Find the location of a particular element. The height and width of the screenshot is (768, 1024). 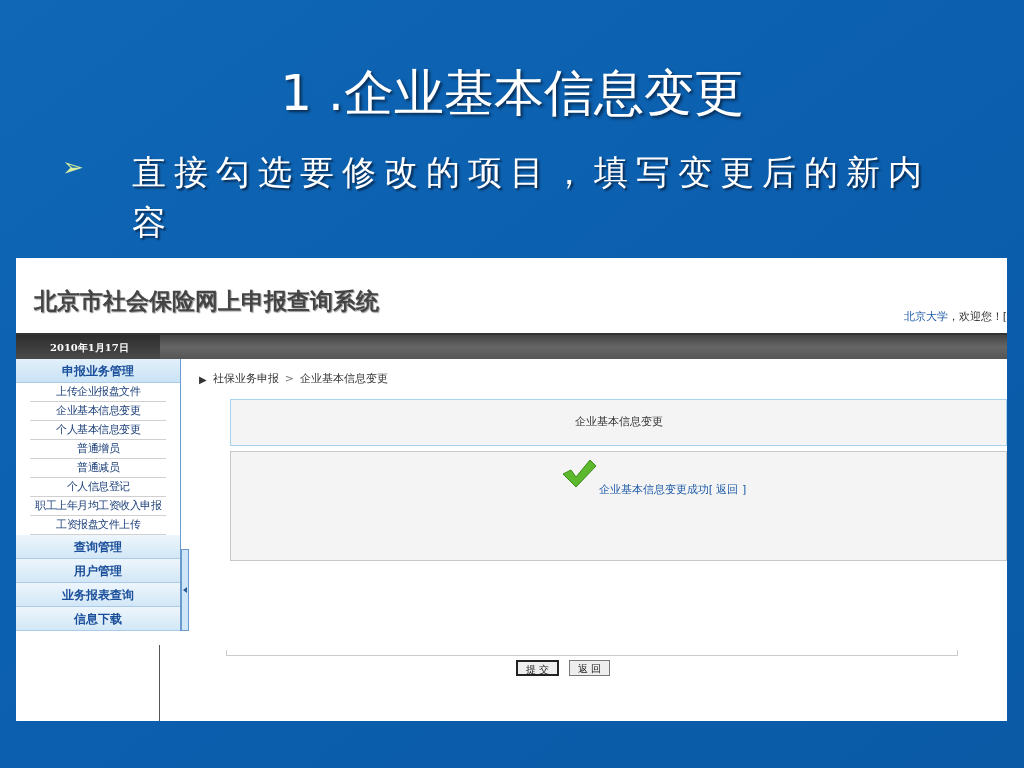

success-message-link: 企业基本信息变更成功[ 返回 ] is located at coordinates (672, 490).